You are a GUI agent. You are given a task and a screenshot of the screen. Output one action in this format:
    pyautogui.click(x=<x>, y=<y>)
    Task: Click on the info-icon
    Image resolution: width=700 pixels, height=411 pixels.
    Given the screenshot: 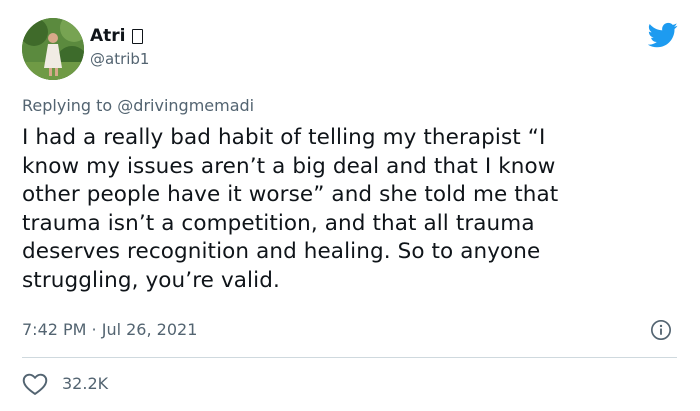 What is the action you would take?
    pyautogui.click(x=661, y=330)
    